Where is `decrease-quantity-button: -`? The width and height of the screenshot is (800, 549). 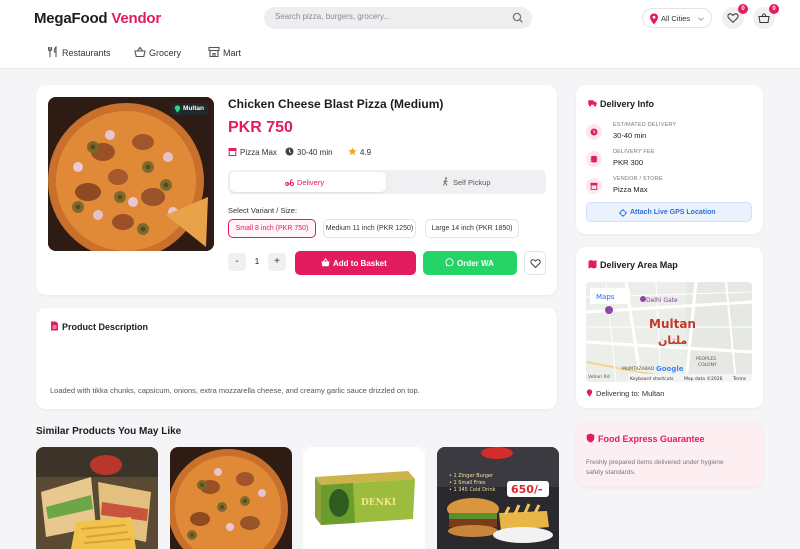
decrease-quantity-button: - is located at coordinates (237, 262).